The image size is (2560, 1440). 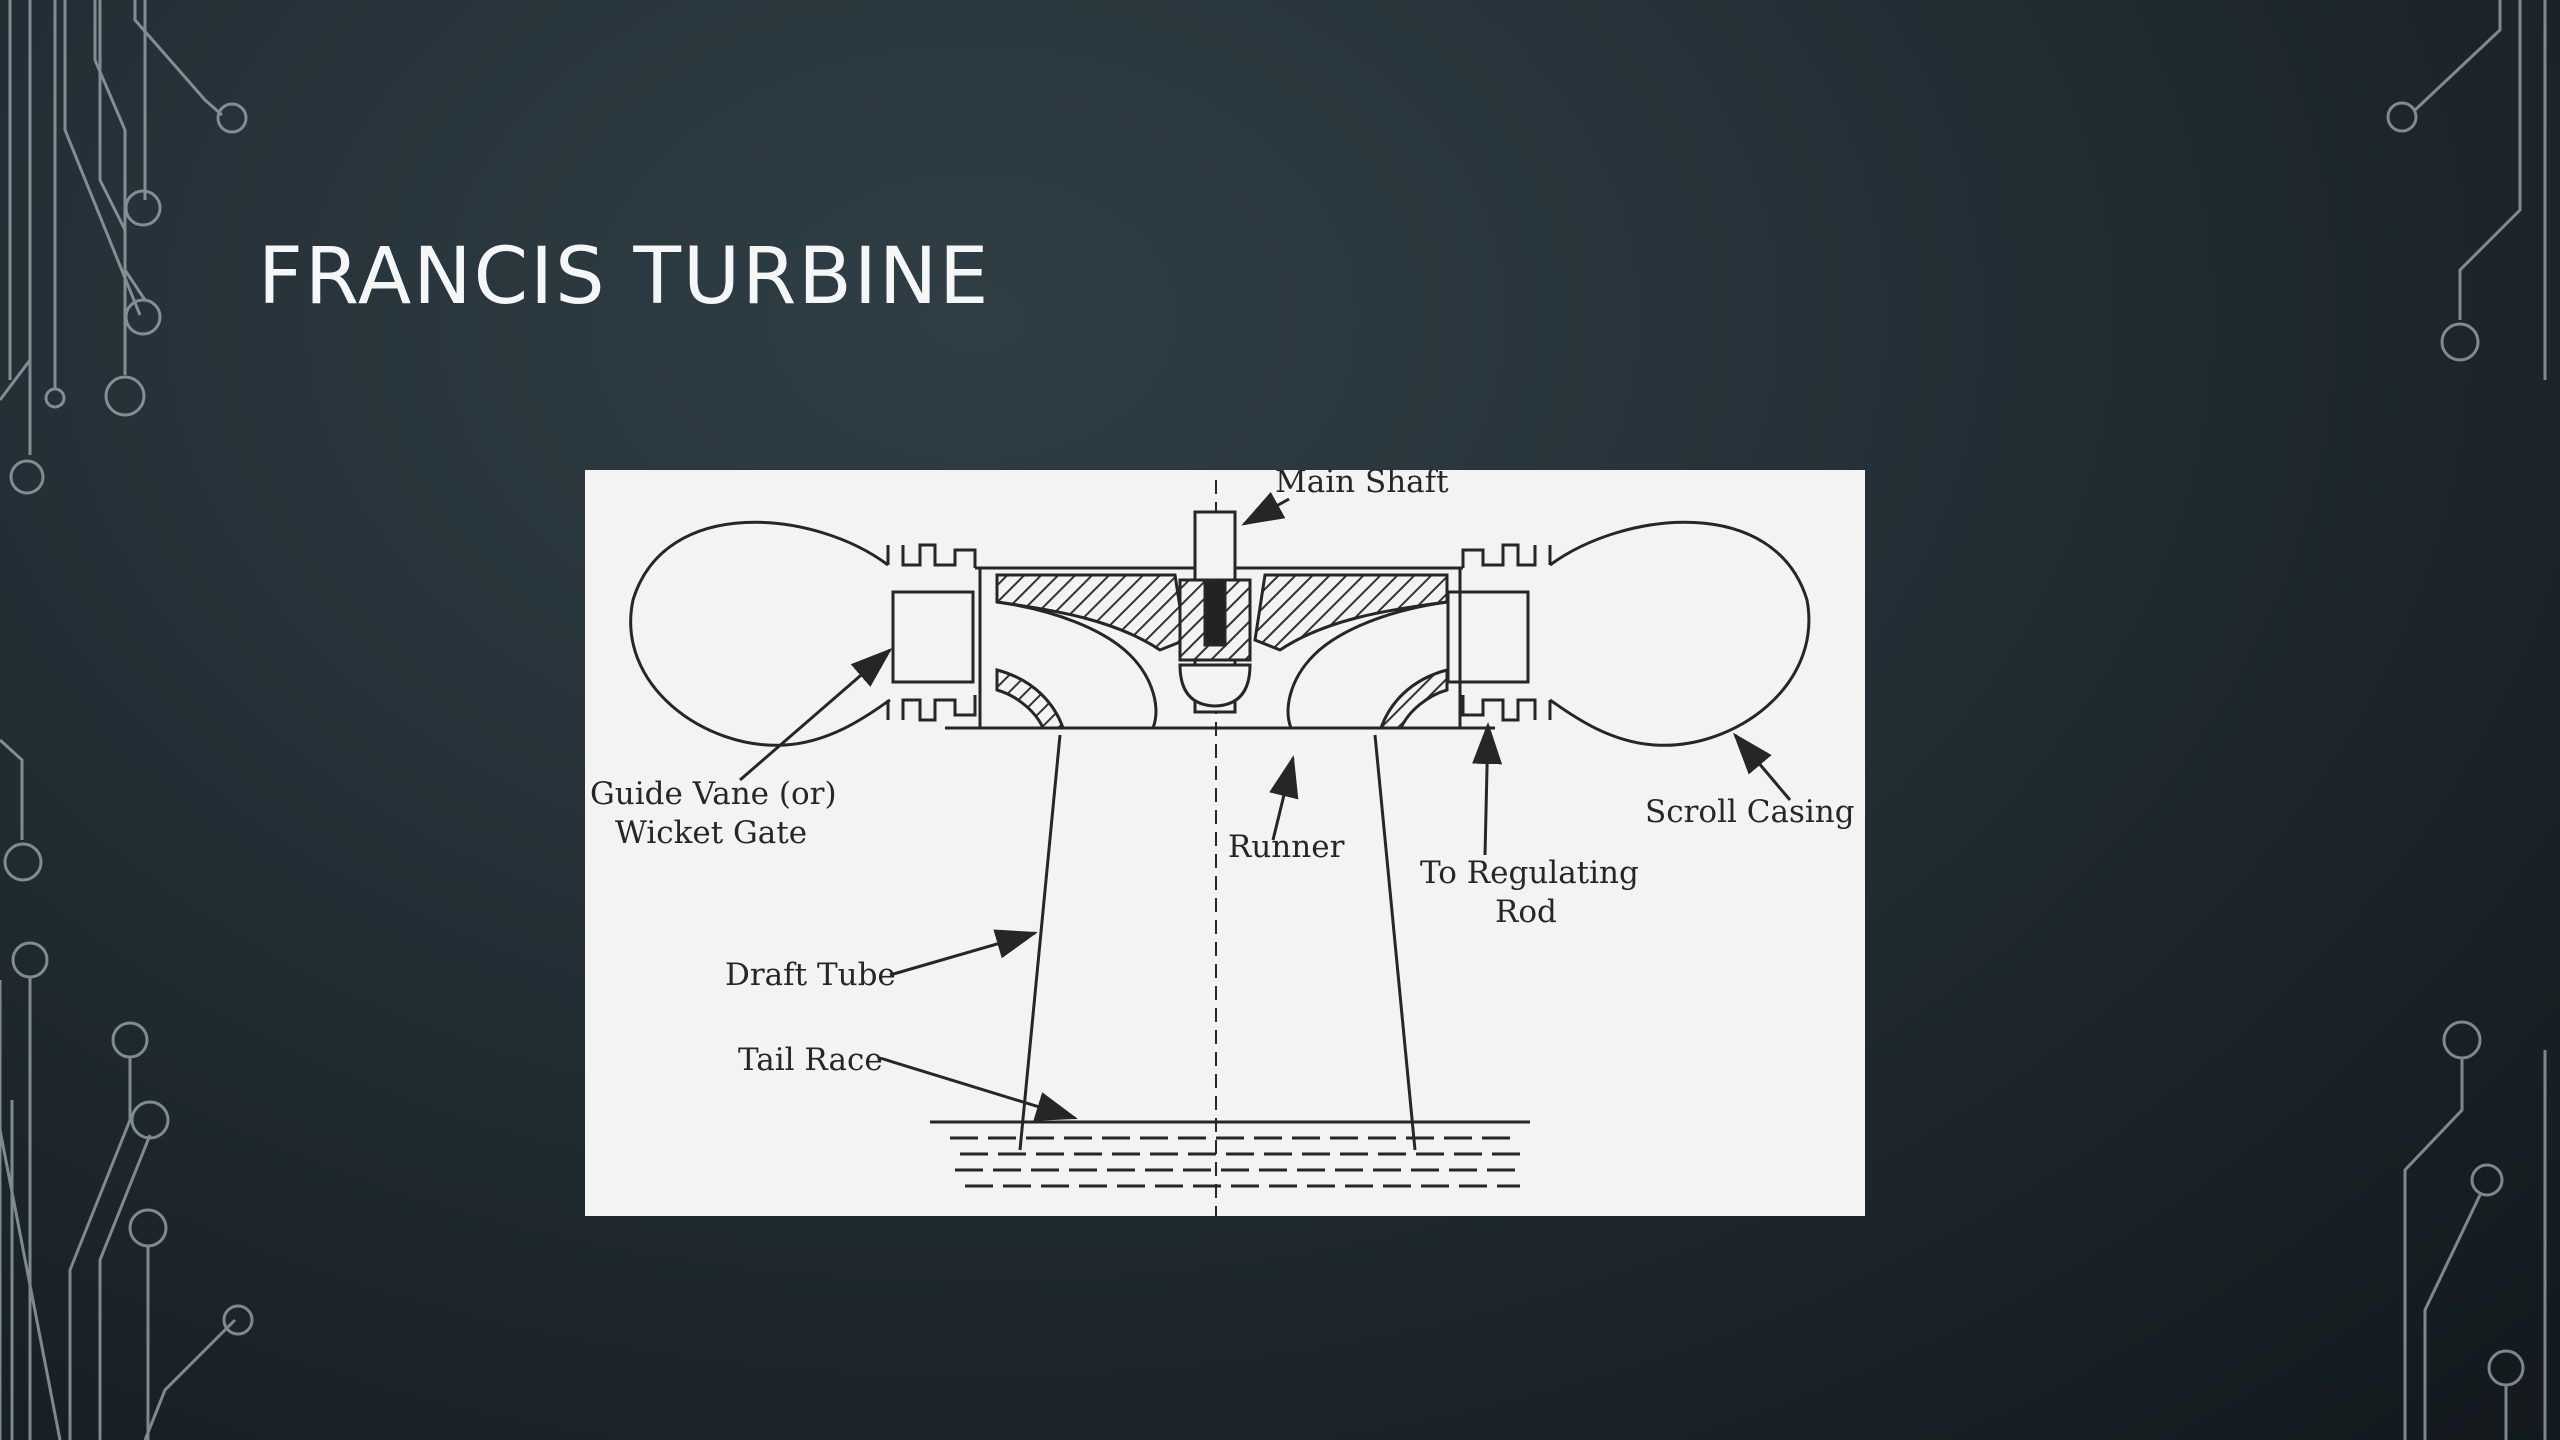 I want to click on draft-tube, so click(x=1217, y=942).